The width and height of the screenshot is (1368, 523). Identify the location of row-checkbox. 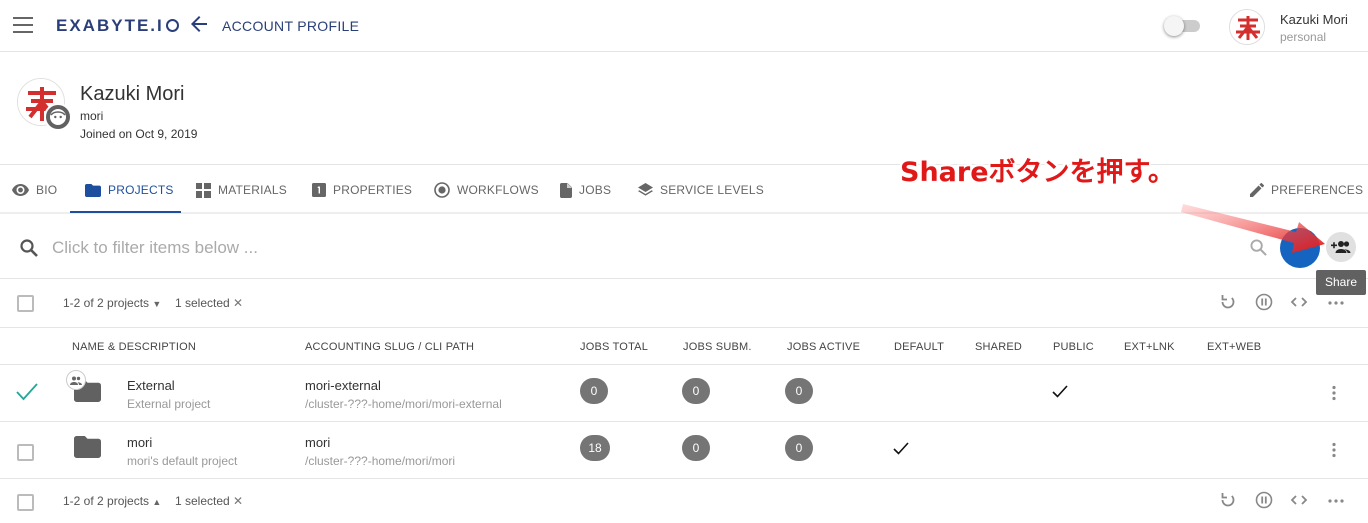
(25, 452).